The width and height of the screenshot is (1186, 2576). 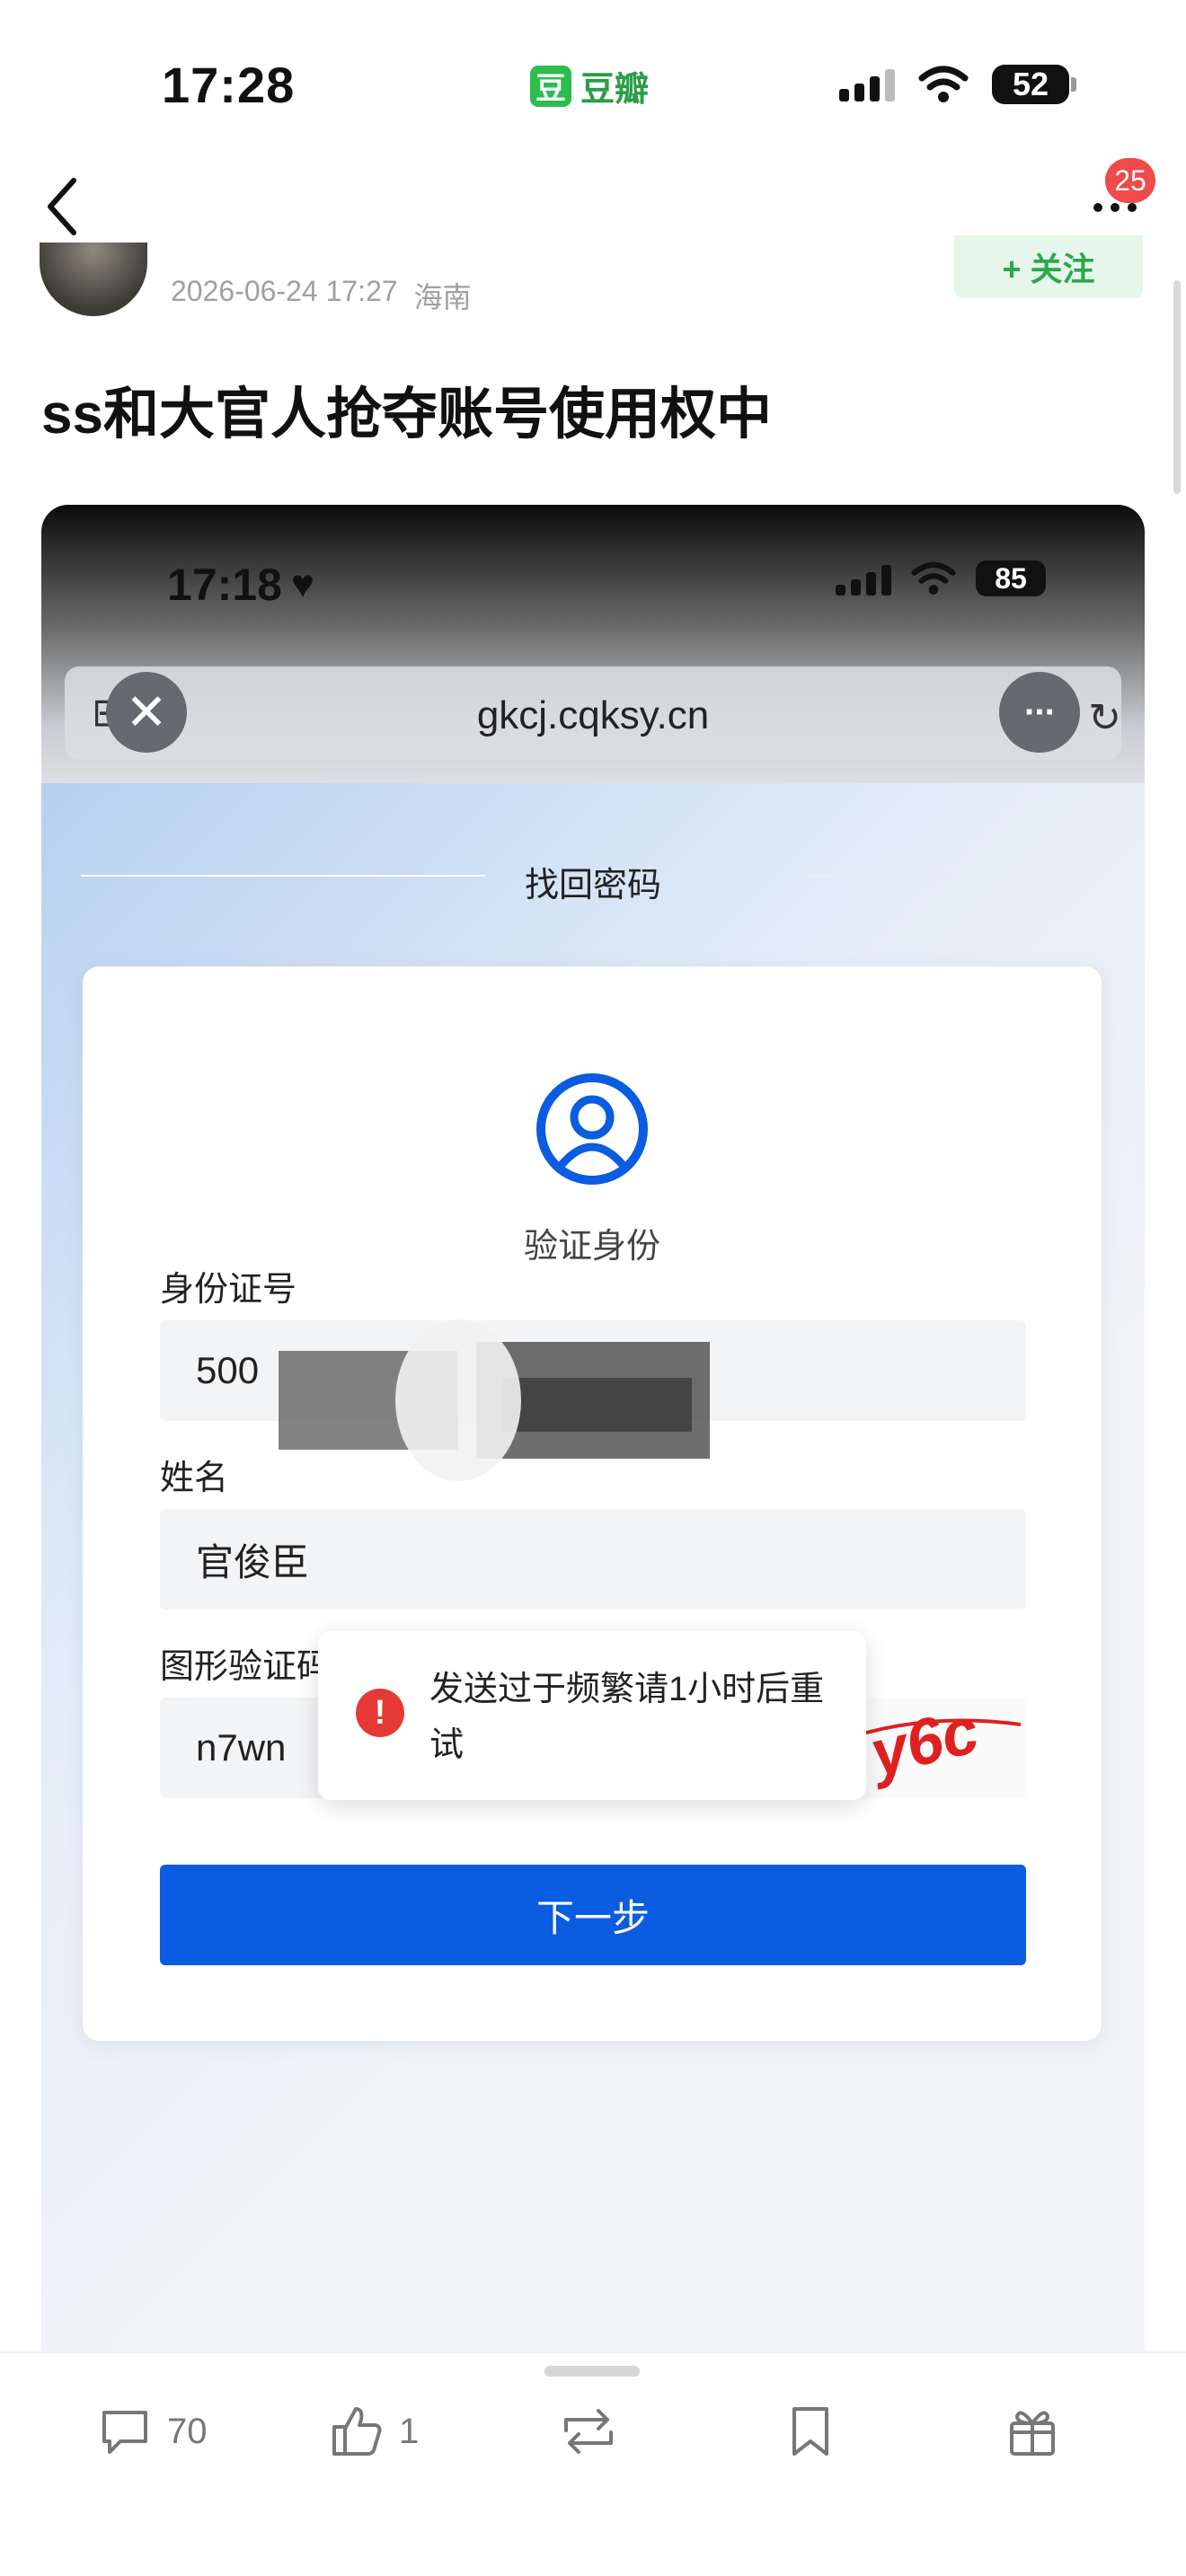 What do you see at coordinates (592, 2371) in the screenshot?
I see `drag-handle` at bounding box center [592, 2371].